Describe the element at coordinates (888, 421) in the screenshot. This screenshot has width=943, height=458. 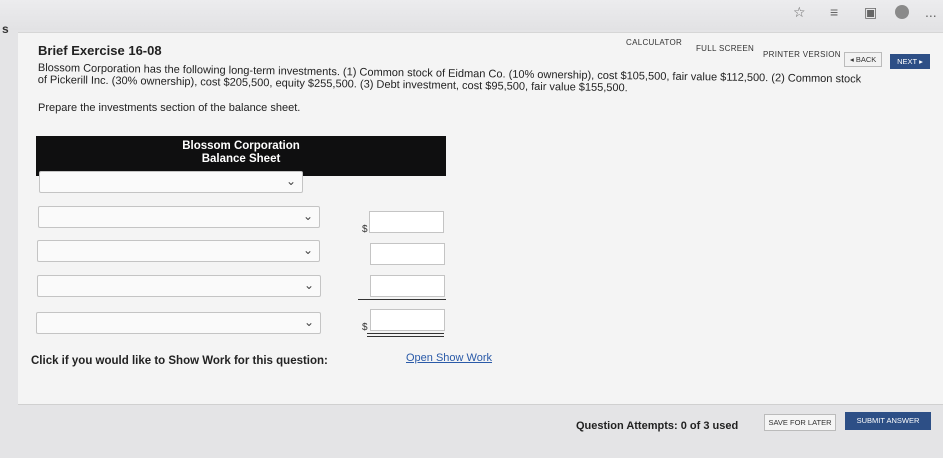
I see `submit-answer-button: SUBMIT ANSWER` at that location.